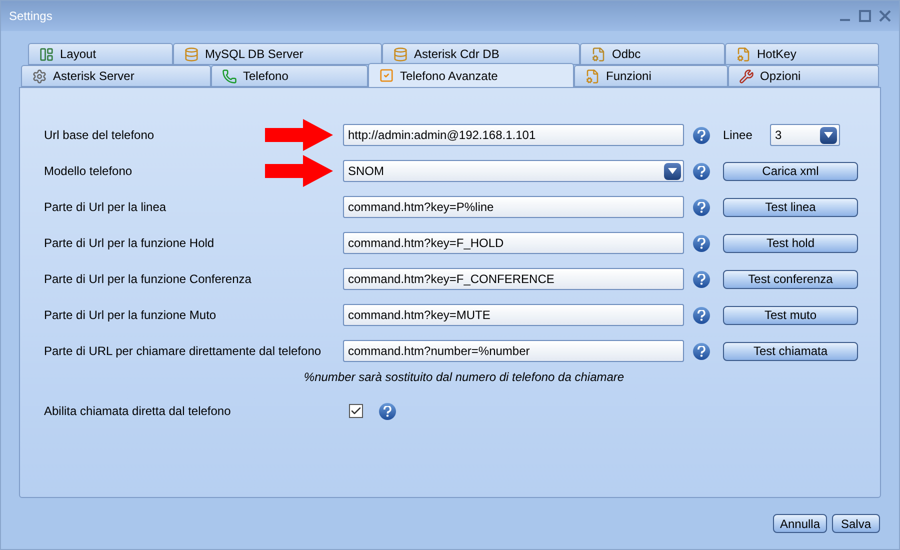  I want to click on field-label: Url base del telefono, so click(100, 135).